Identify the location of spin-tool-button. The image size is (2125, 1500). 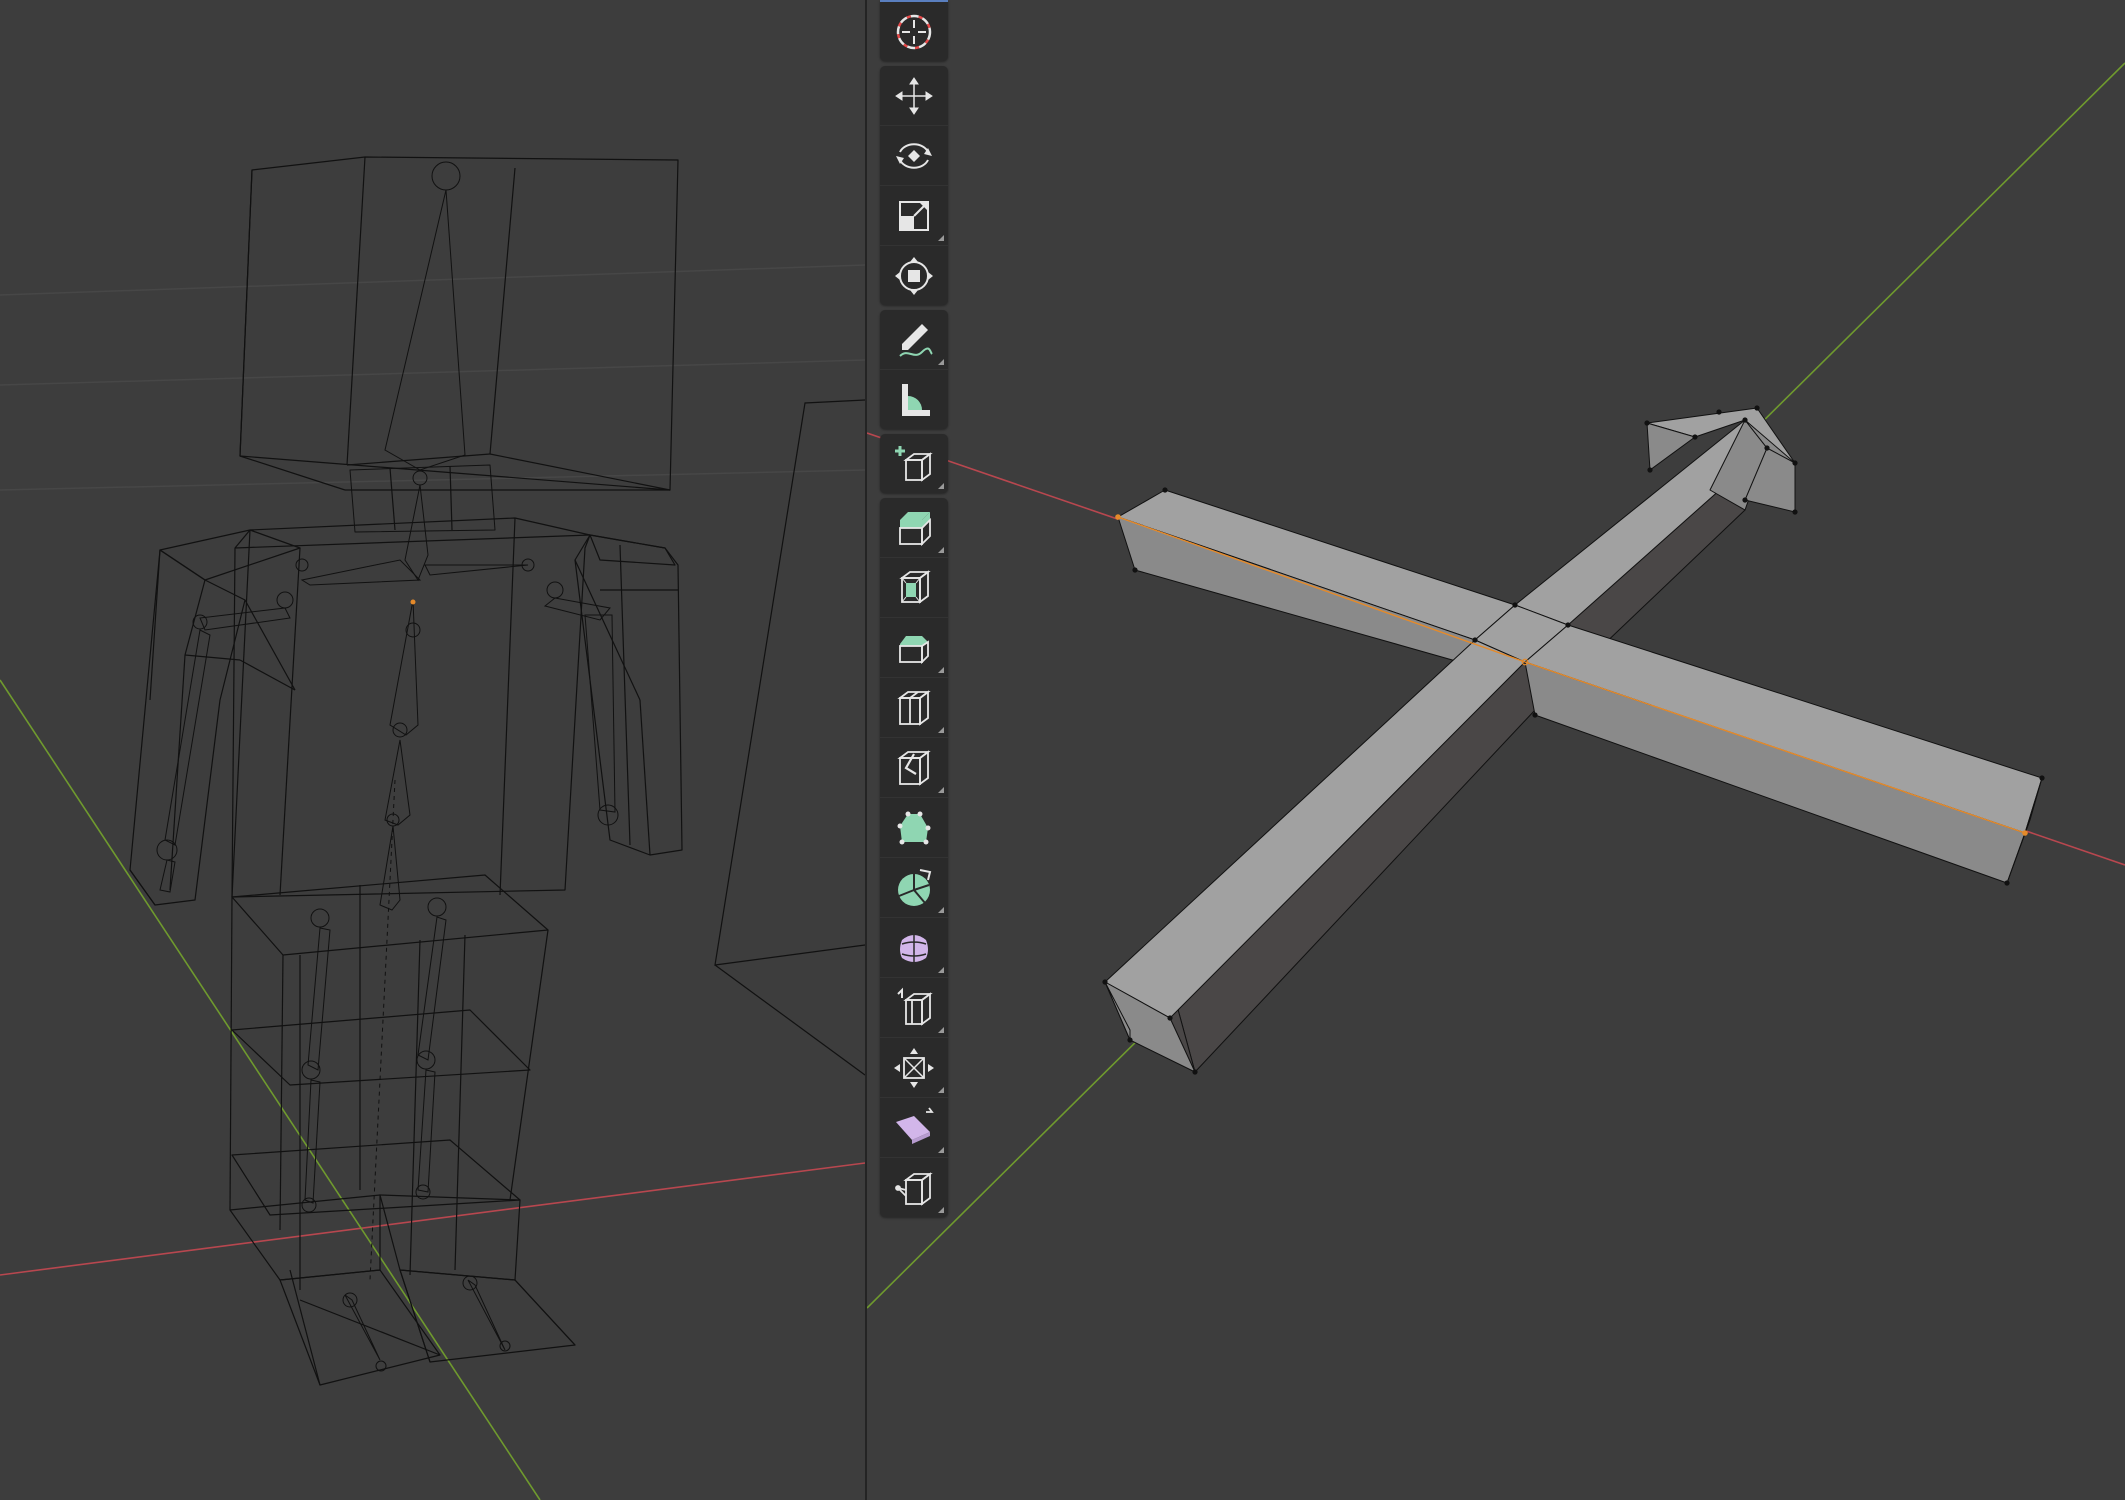
(914, 888).